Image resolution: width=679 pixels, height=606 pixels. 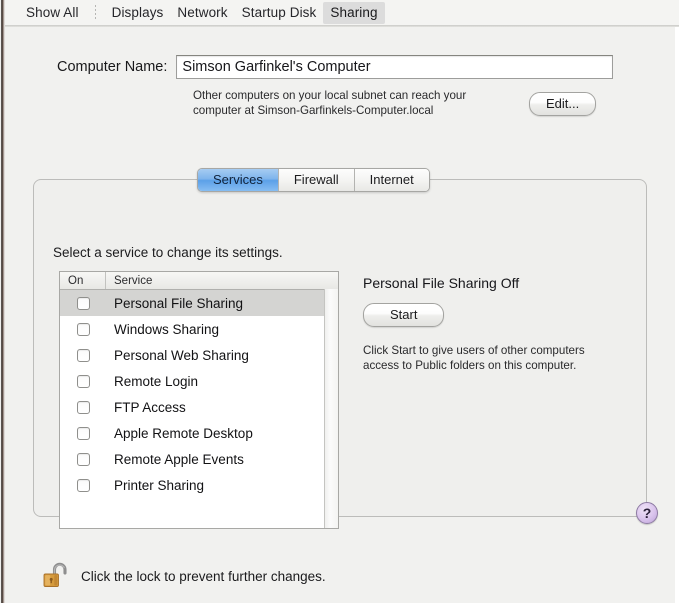 I want to click on computer-name-value: Simson Garfinkel's Computer, so click(x=276, y=67).